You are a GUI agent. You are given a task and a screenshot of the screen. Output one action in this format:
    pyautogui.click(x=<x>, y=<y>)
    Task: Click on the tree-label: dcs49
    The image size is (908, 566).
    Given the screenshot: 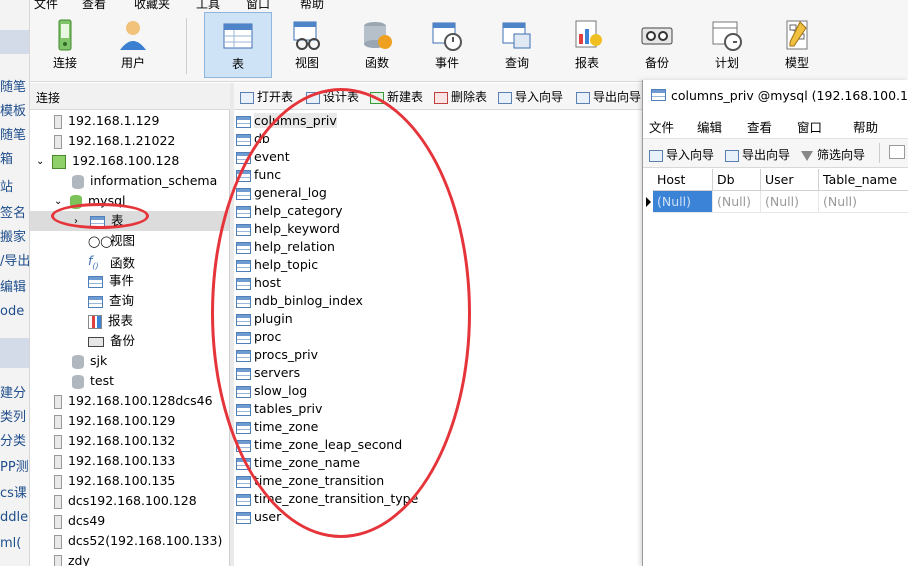 What is the action you would take?
    pyautogui.click(x=87, y=520)
    